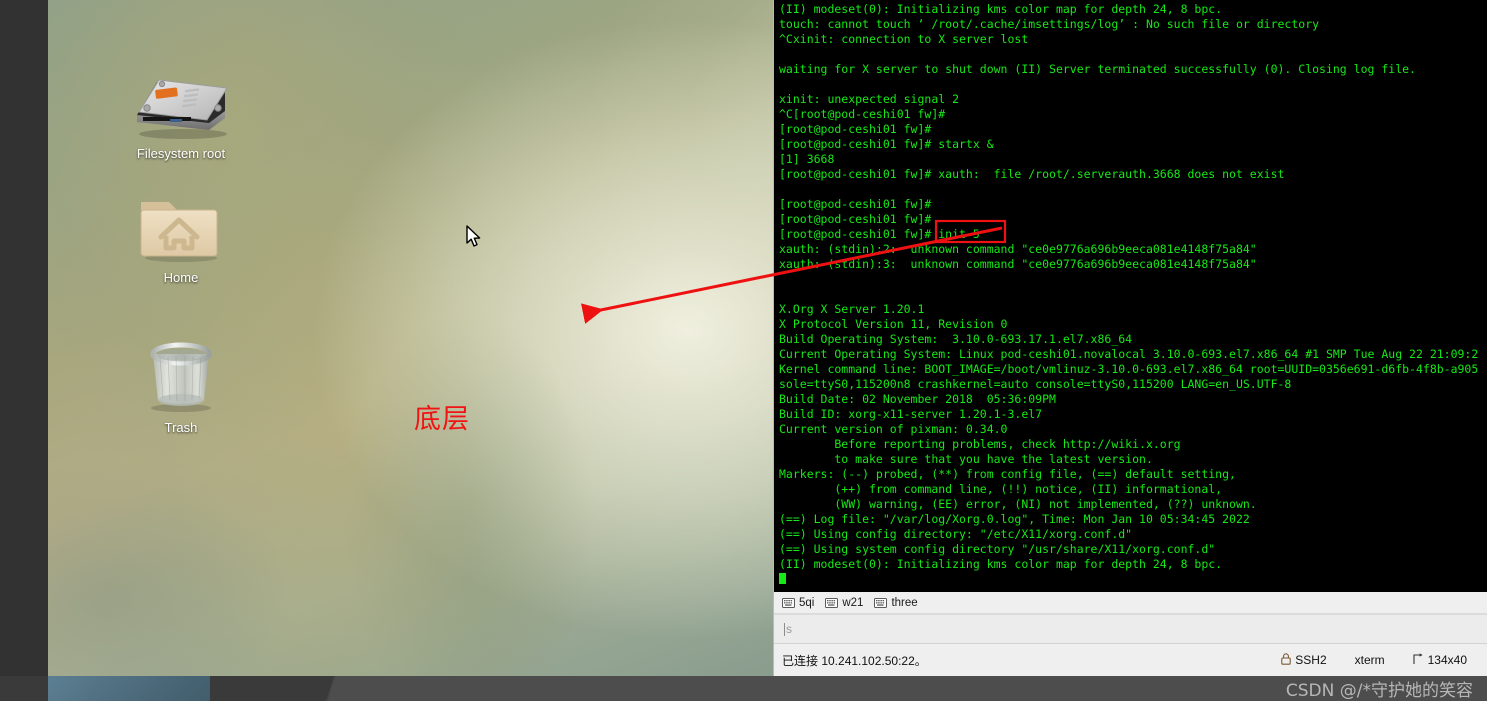  What do you see at coordinates (24, 350) in the screenshot?
I see `left-edge-strip` at bounding box center [24, 350].